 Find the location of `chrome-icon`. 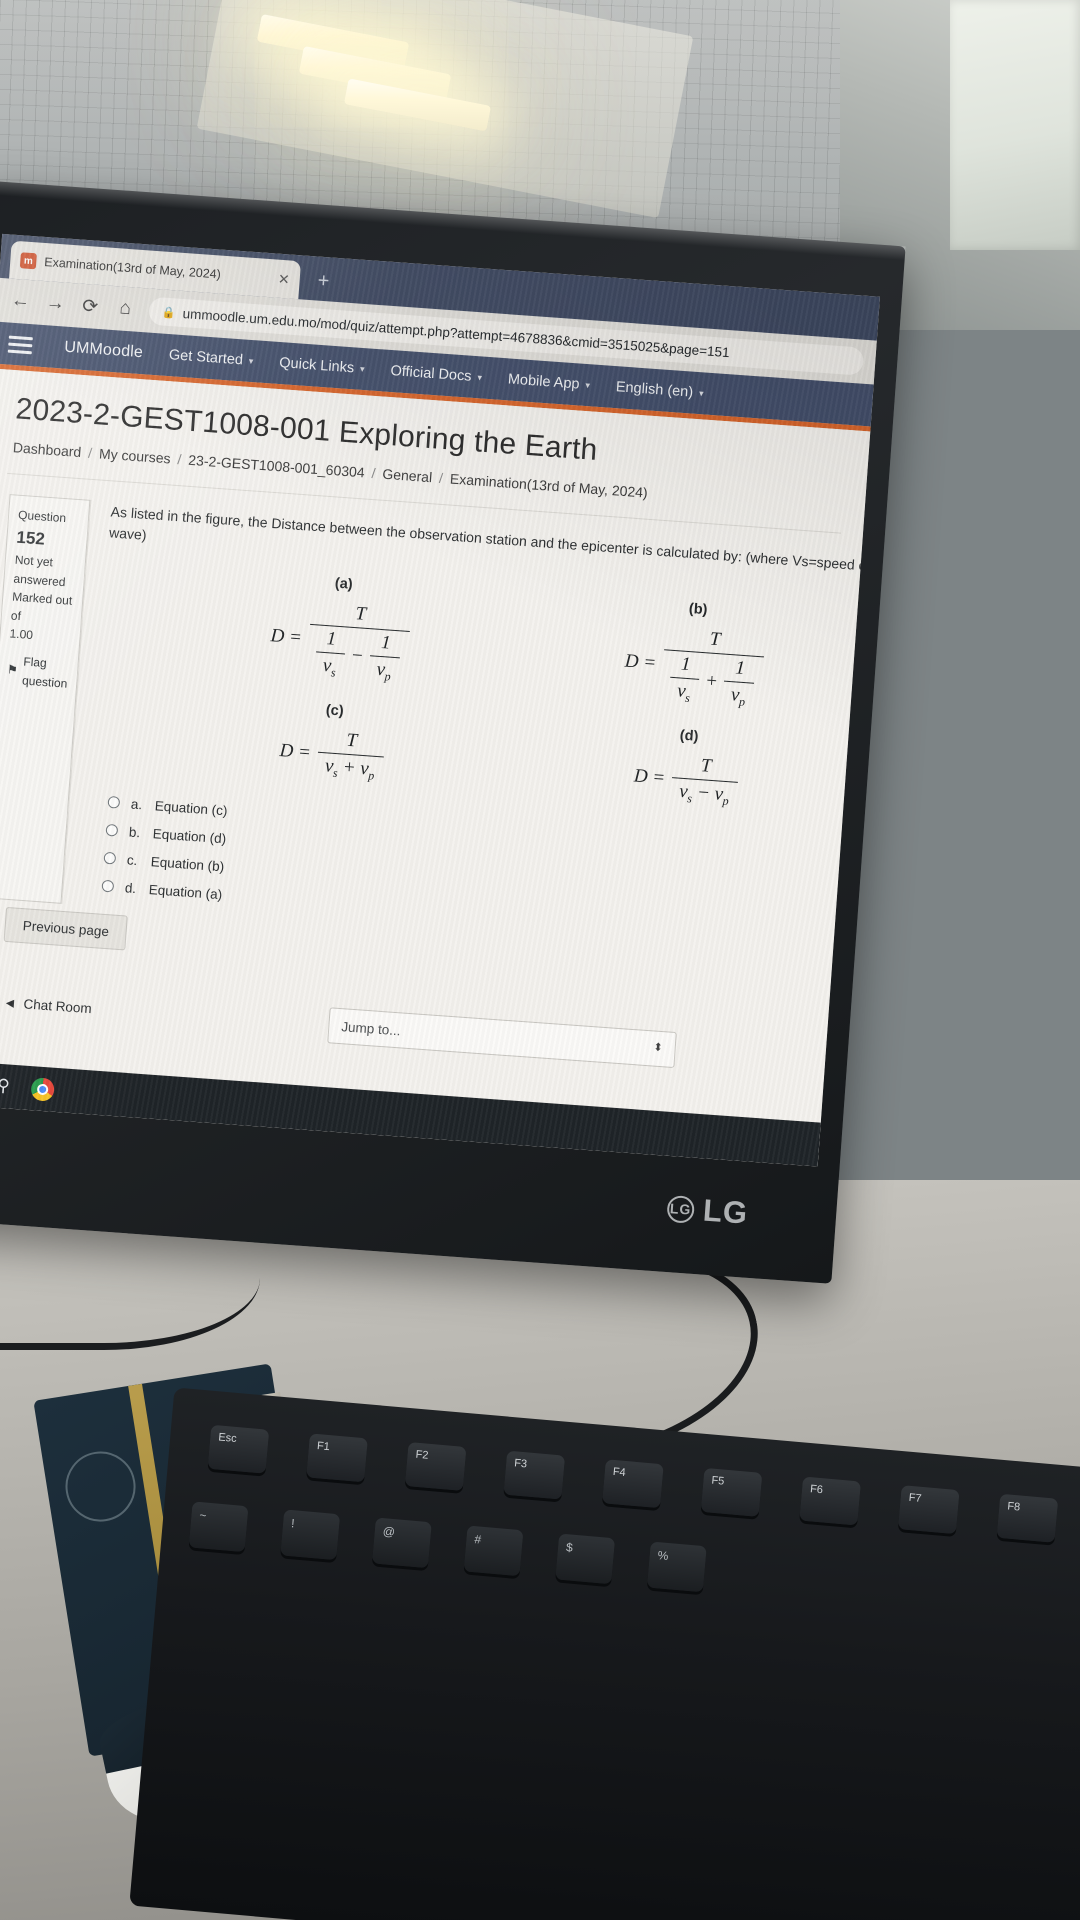

chrome-icon is located at coordinates (43, 1089).